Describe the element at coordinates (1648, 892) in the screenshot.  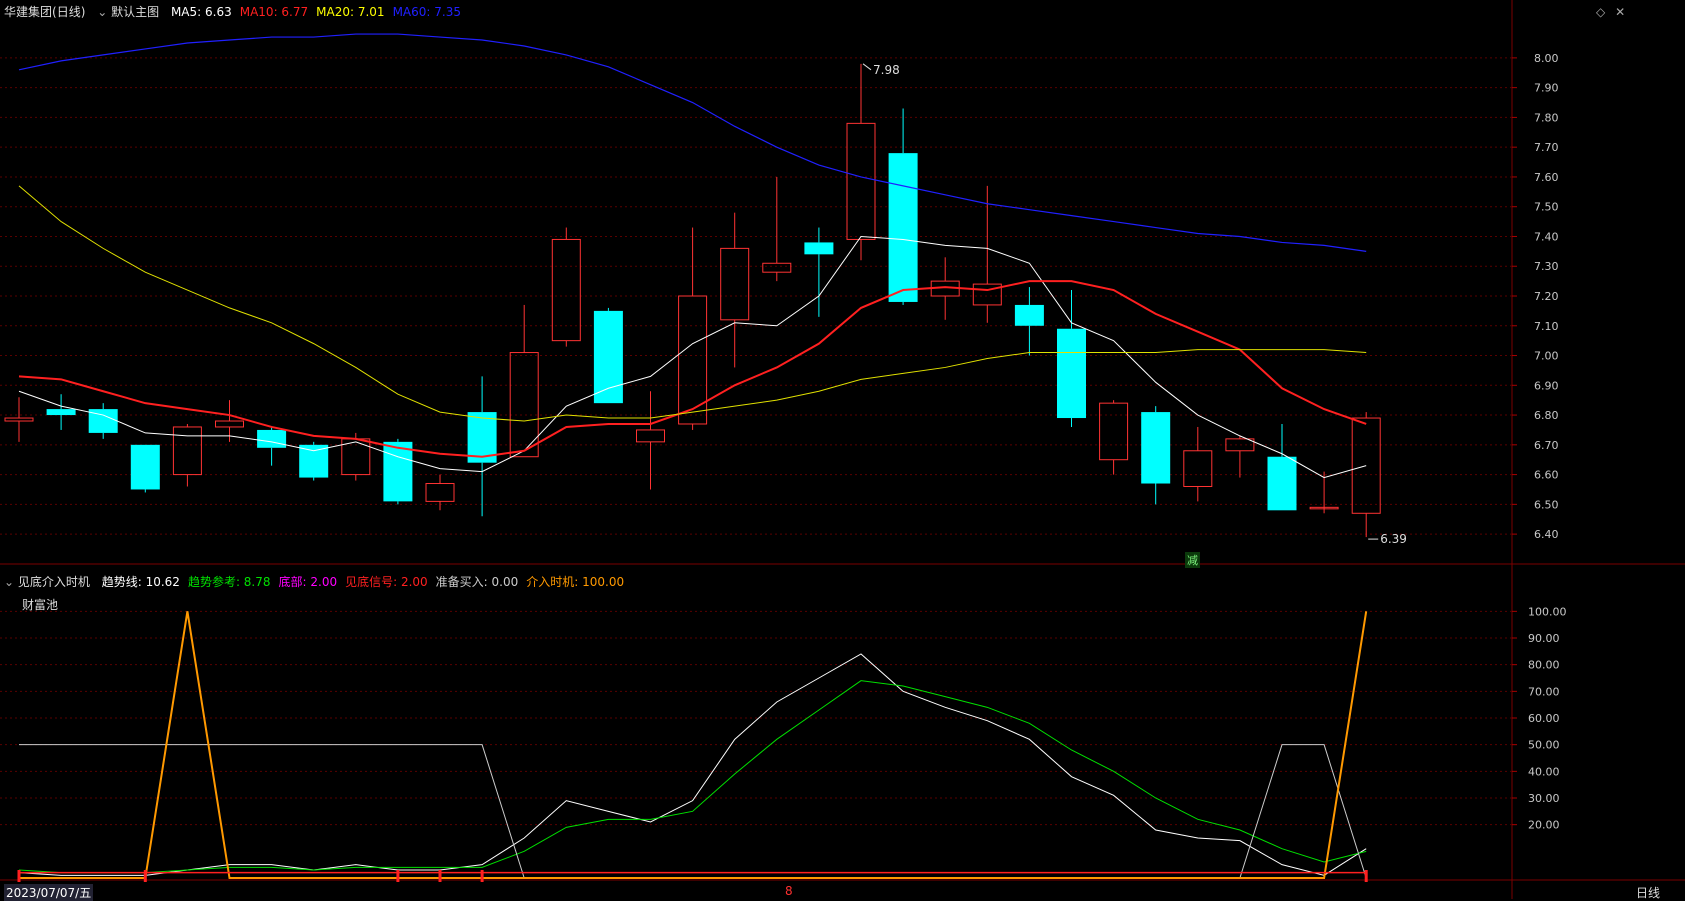
I see `period-tab: 日线` at that location.